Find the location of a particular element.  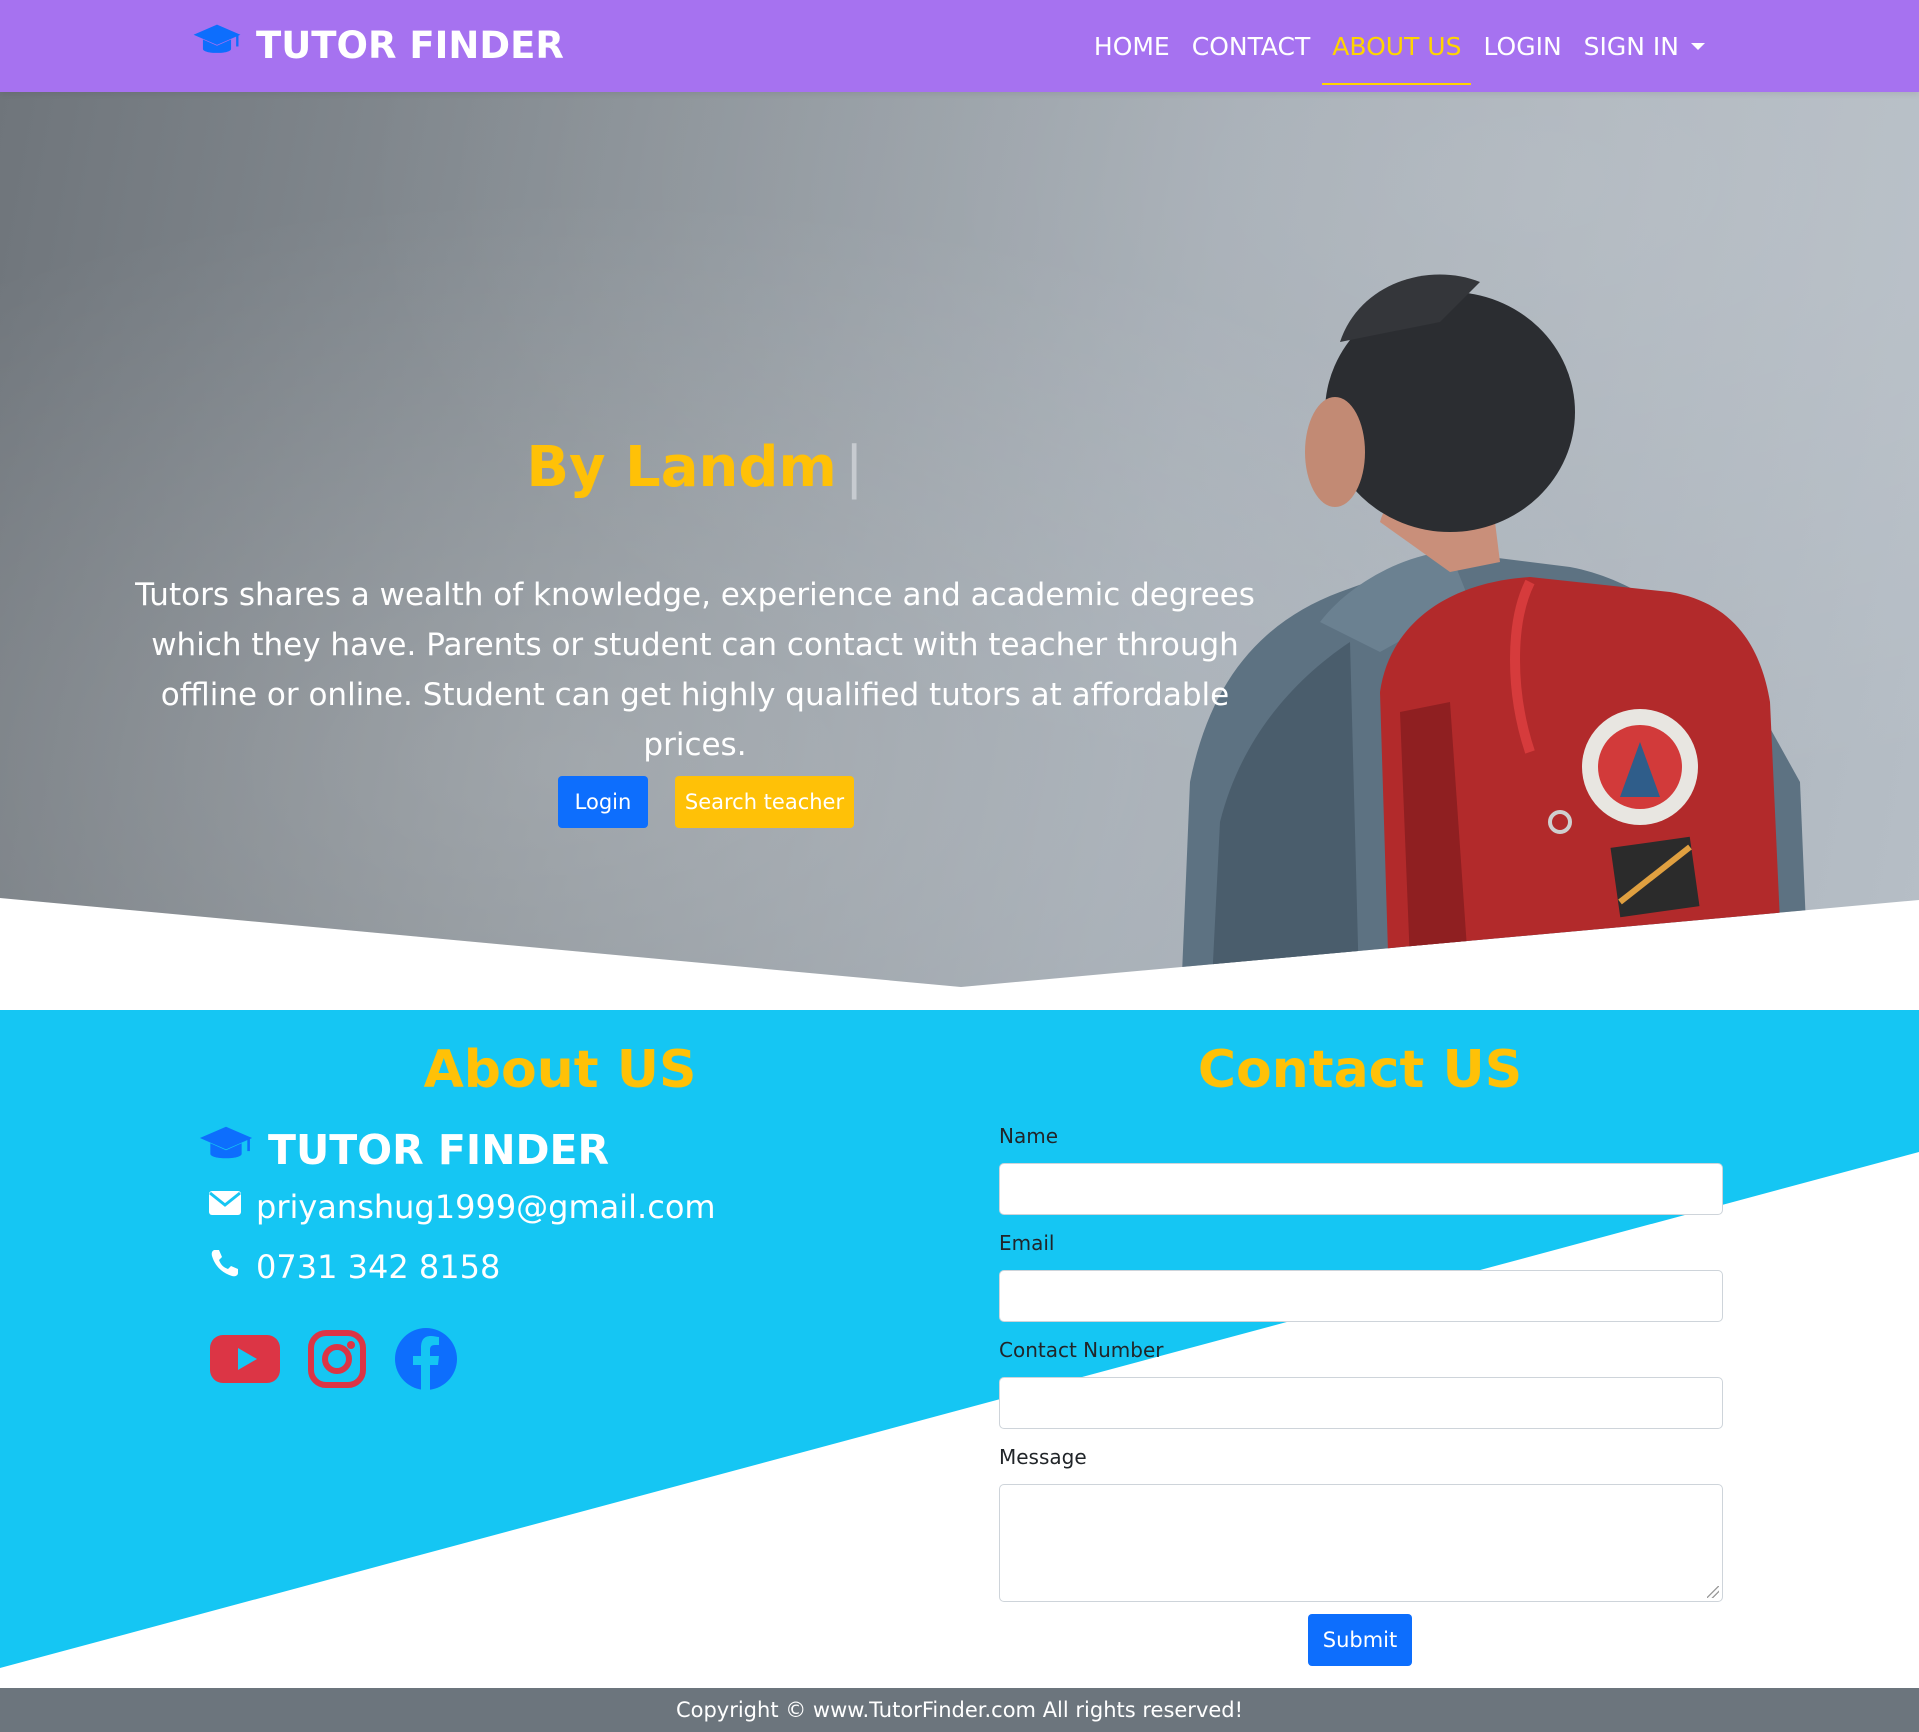

message-label: Message is located at coordinates (1043, 1457).